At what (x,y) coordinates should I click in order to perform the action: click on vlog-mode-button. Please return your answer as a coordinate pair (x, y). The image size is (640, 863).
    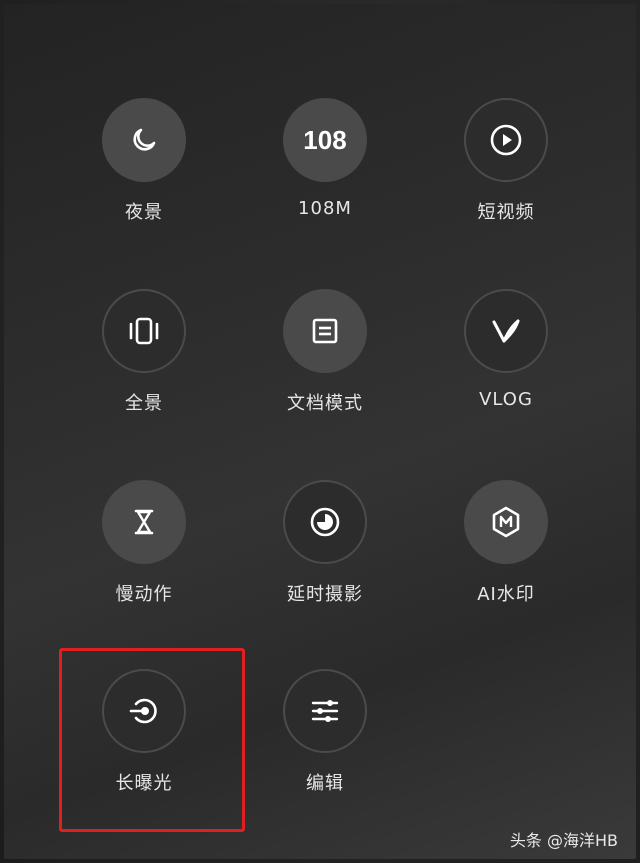
    Looking at the image, I should click on (506, 331).